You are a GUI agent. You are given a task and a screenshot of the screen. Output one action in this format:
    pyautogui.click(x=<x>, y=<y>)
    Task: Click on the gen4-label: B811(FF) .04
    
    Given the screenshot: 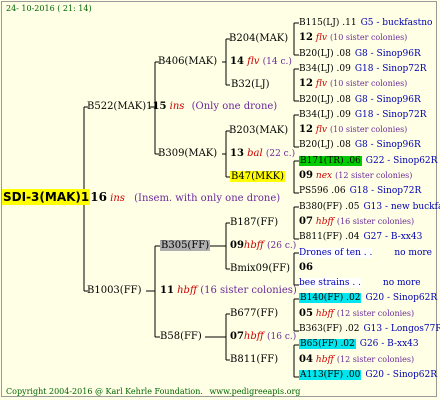 What is the action you would take?
    pyautogui.click(x=329, y=237)
    